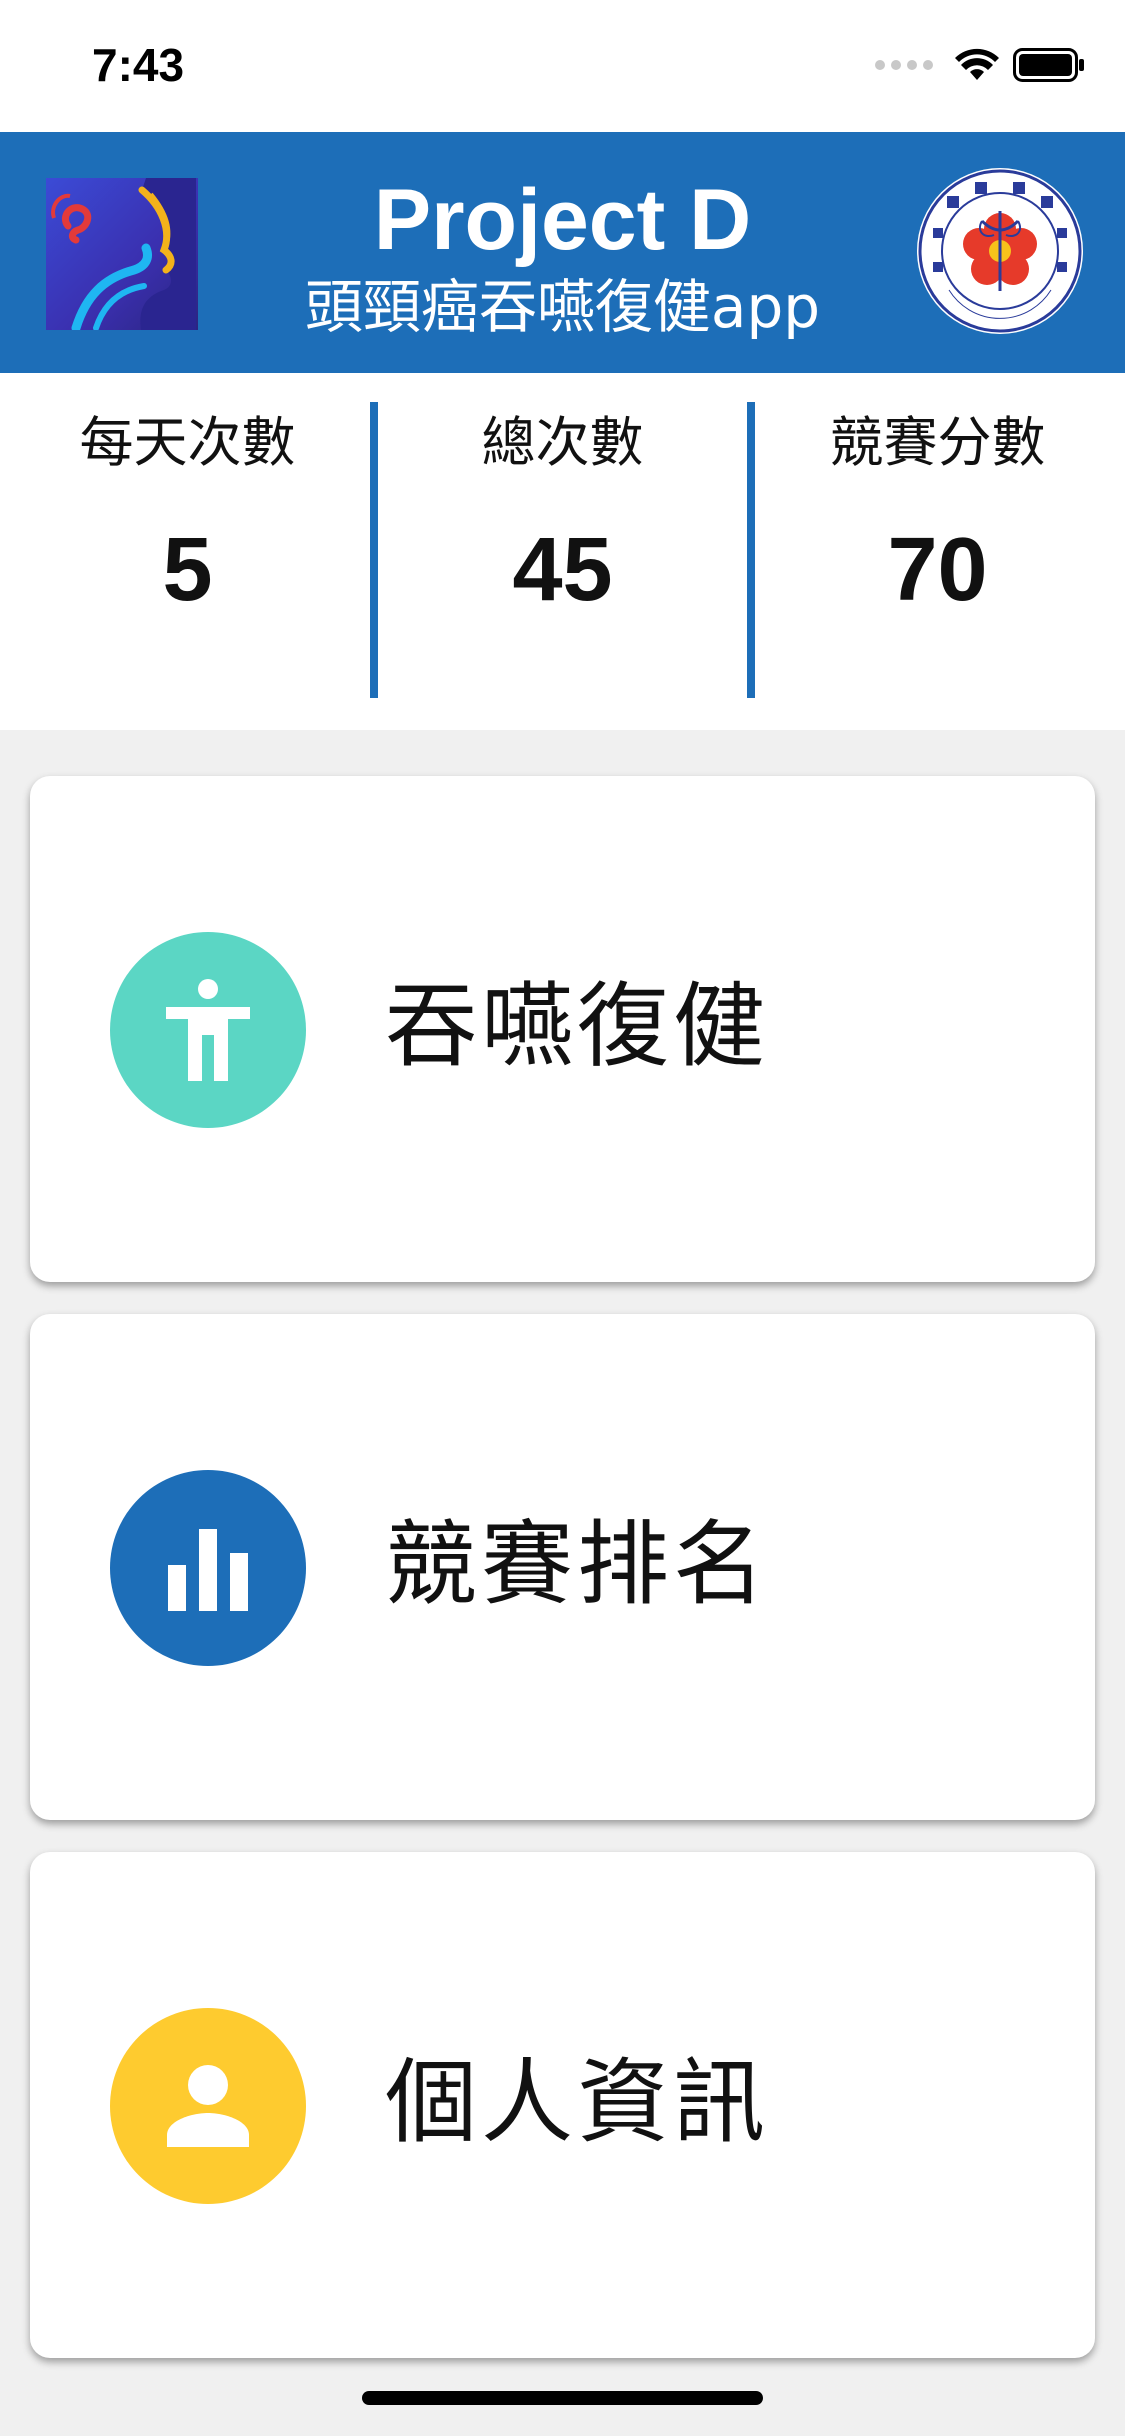 This screenshot has width=1125, height=2436. Describe the element at coordinates (577, 1564) in the screenshot. I see `menu-card-label: 競賽排名` at that location.